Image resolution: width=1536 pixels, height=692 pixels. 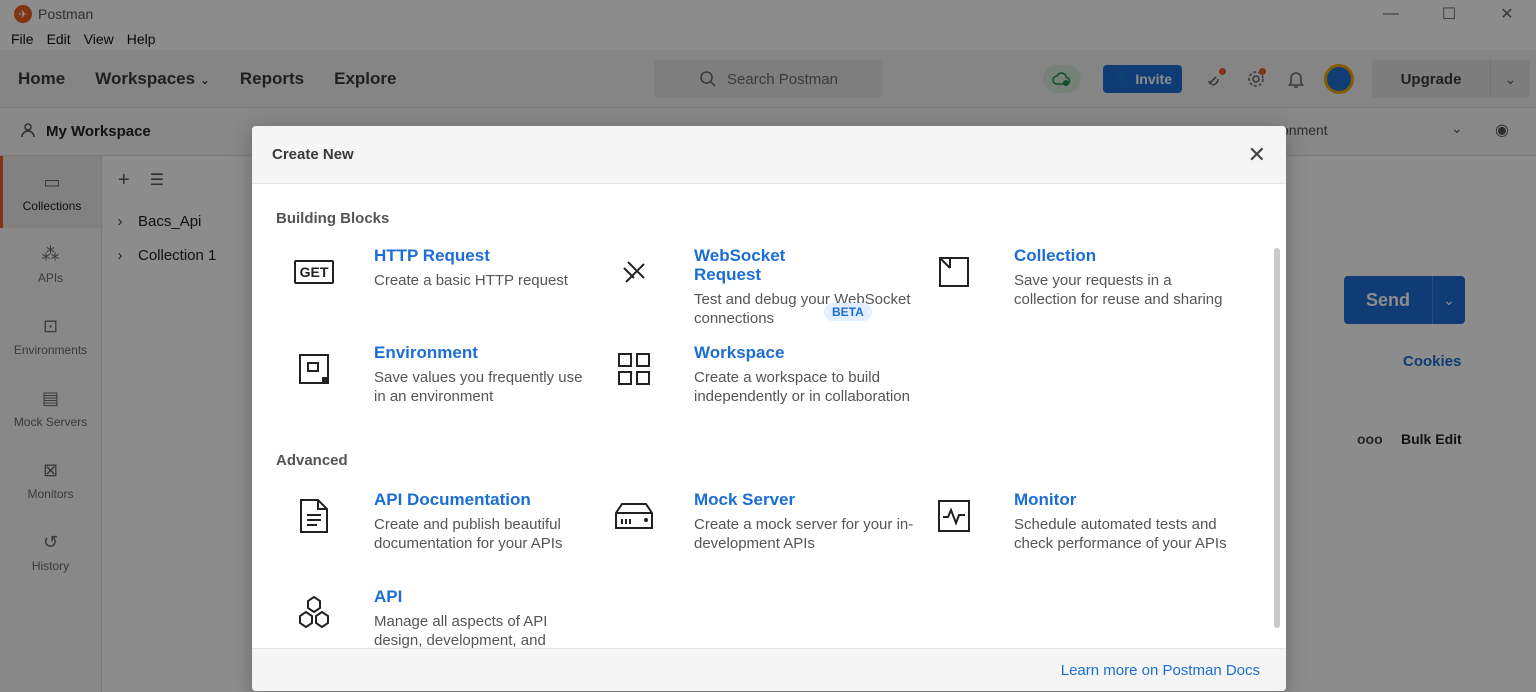 What do you see at coordinates (314, 369) in the screenshot?
I see `environment-icon` at bounding box center [314, 369].